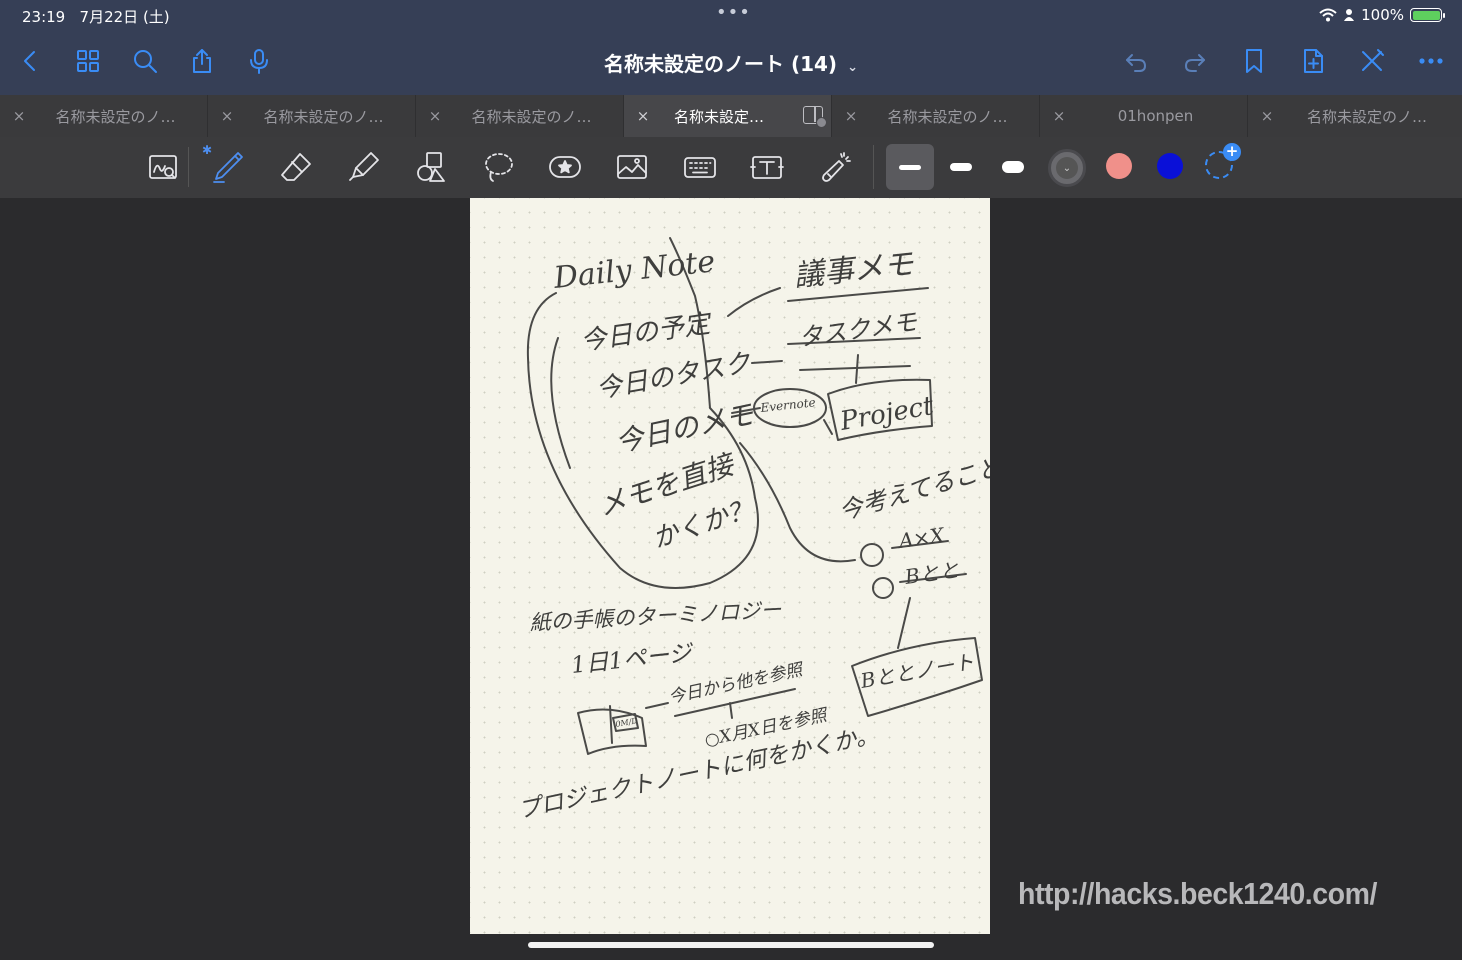 The width and height of the screenshot is (1462, 960). What do you see at coordinates (499, 167) in the screenshot?
I see `lasso-icon` at bounding box center [499, 167].